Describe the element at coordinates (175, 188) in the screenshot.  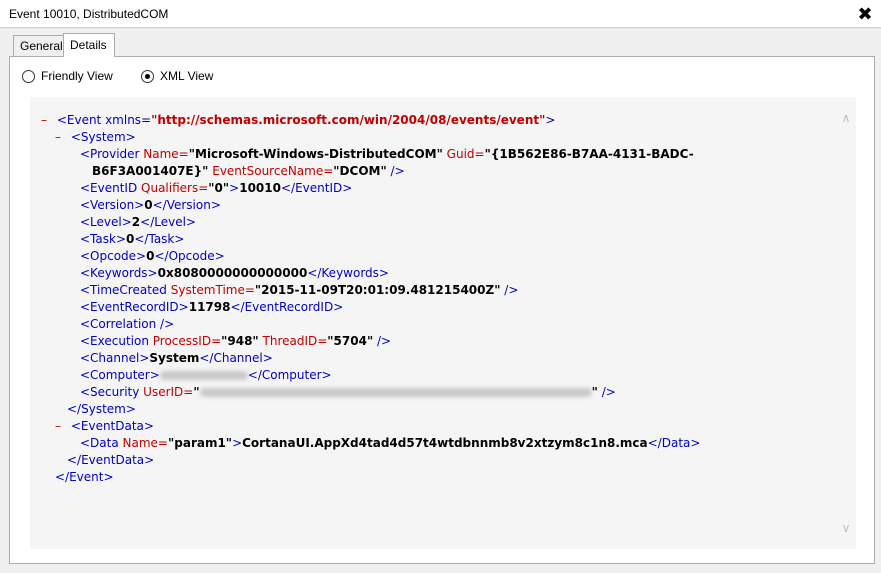
I see `qualifiers-attr: Qualifiers=` at that location.